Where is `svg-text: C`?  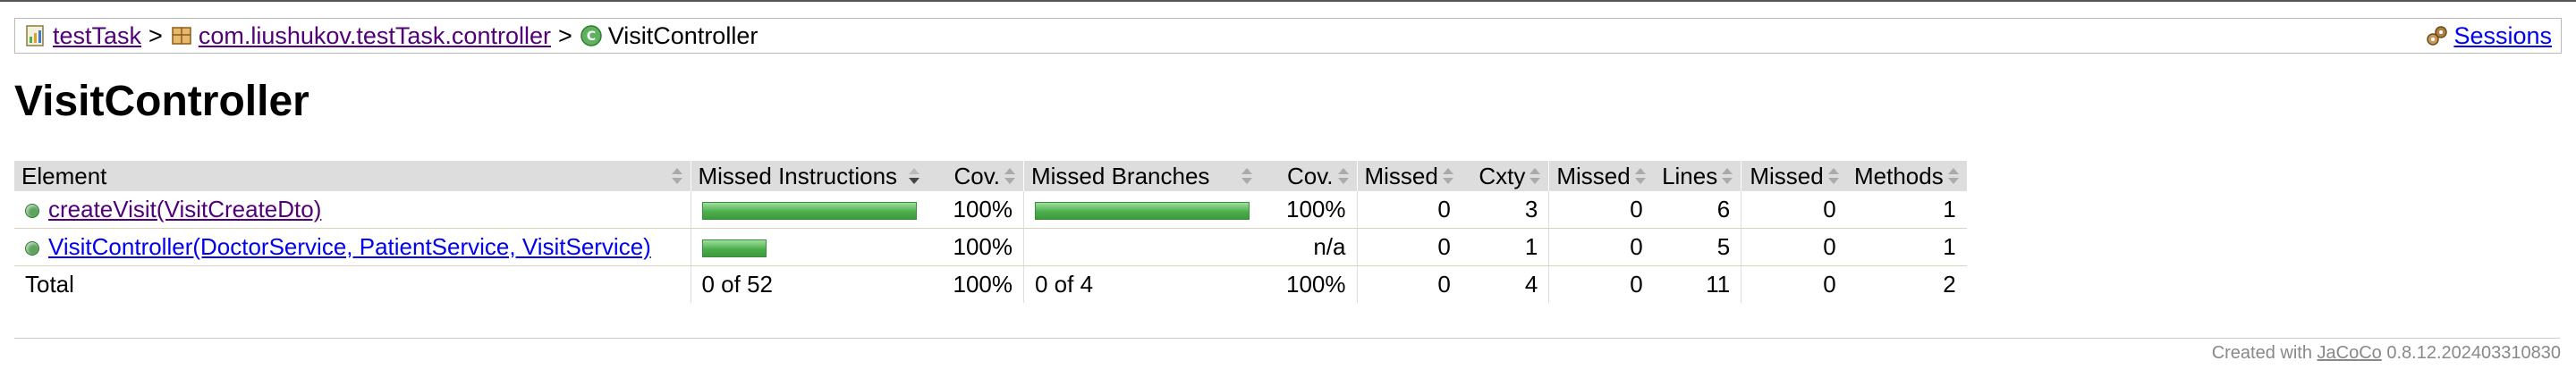
svg-text: C is located at coordinates (591, 36).